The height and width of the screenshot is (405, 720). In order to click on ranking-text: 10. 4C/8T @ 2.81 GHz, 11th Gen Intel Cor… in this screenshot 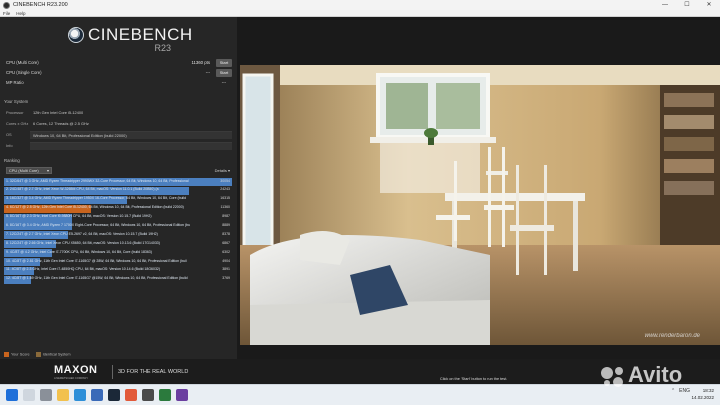, I will do `click(96, 260)`.